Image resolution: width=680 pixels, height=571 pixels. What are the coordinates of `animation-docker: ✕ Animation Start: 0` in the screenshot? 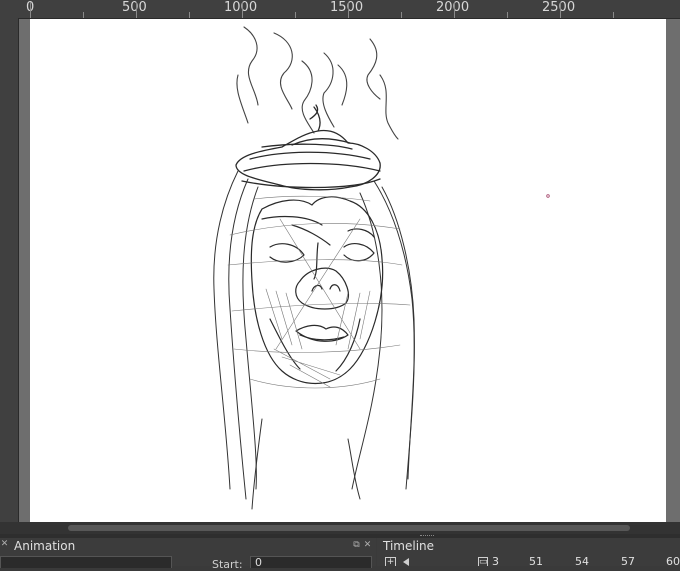 It's located at (188, 554).